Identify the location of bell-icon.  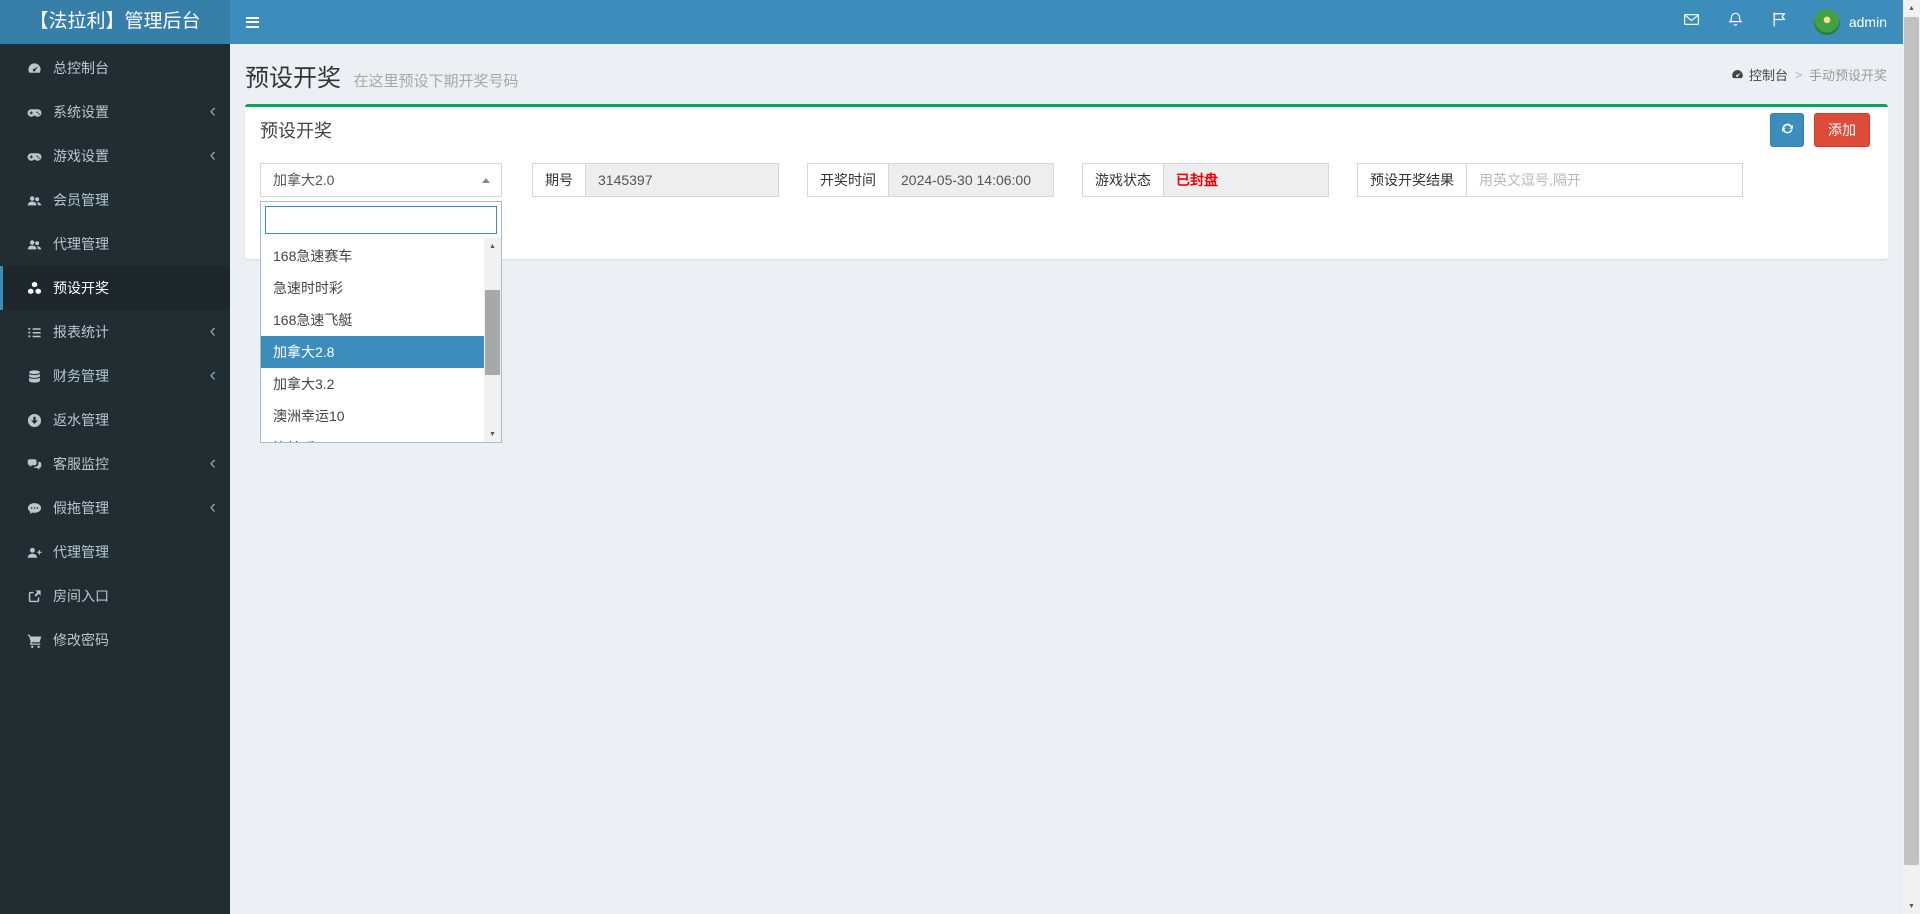
(1735, 22).